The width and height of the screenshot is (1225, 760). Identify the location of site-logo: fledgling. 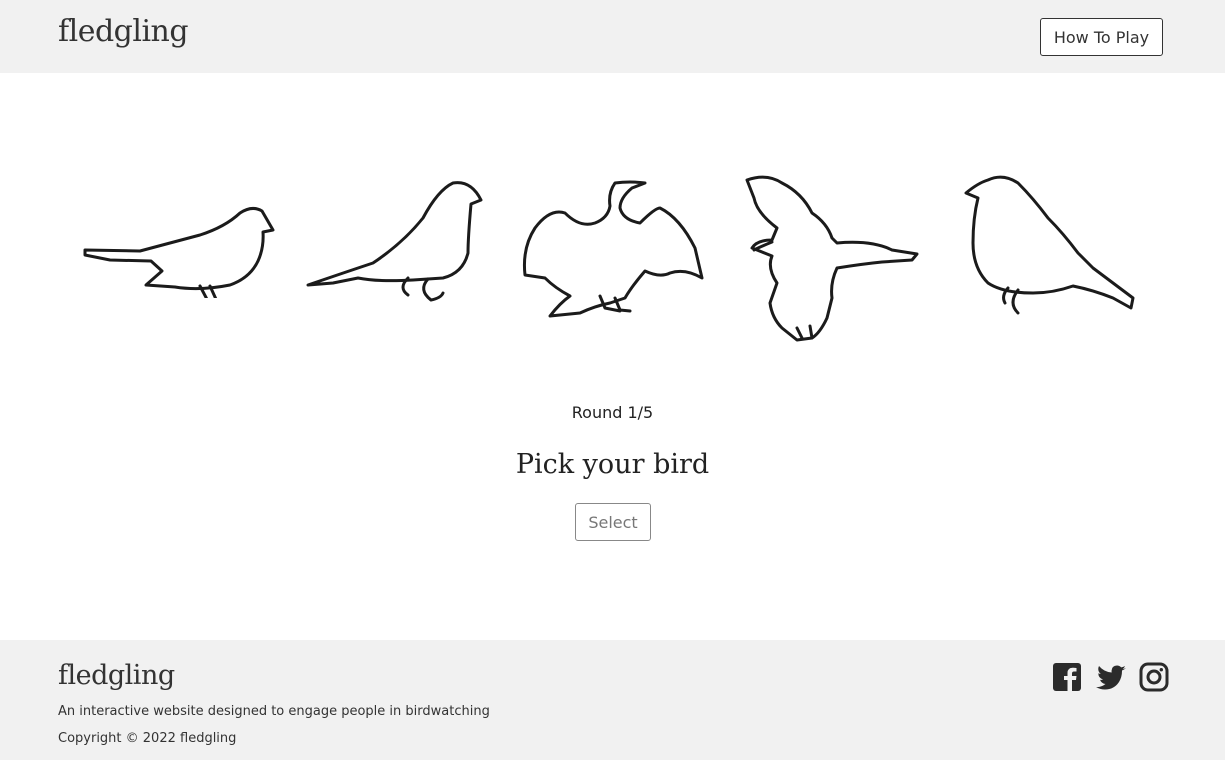
(123, 31).